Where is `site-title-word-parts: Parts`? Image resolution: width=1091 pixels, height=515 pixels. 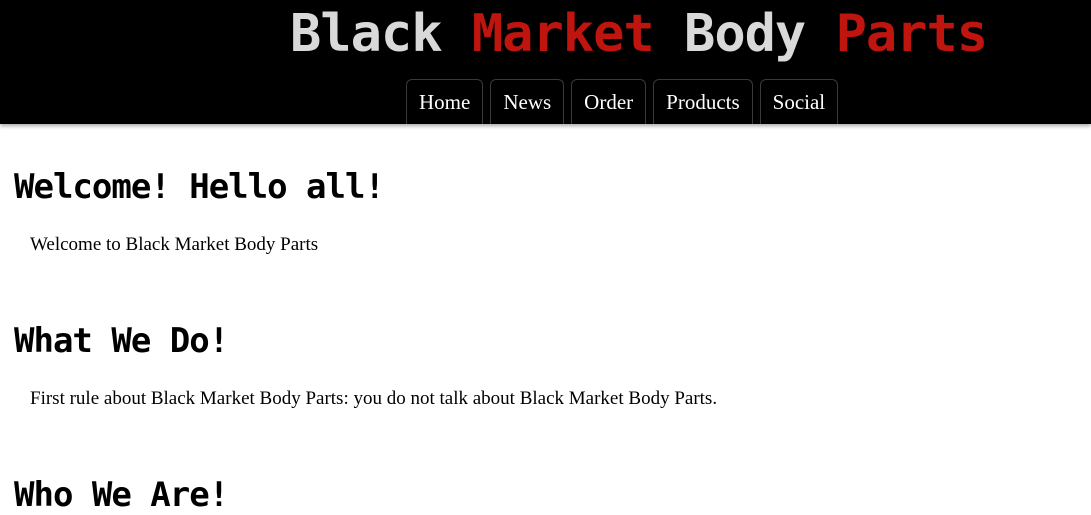 site-title-word-parts: Parts is located at coordinates (912, 34).